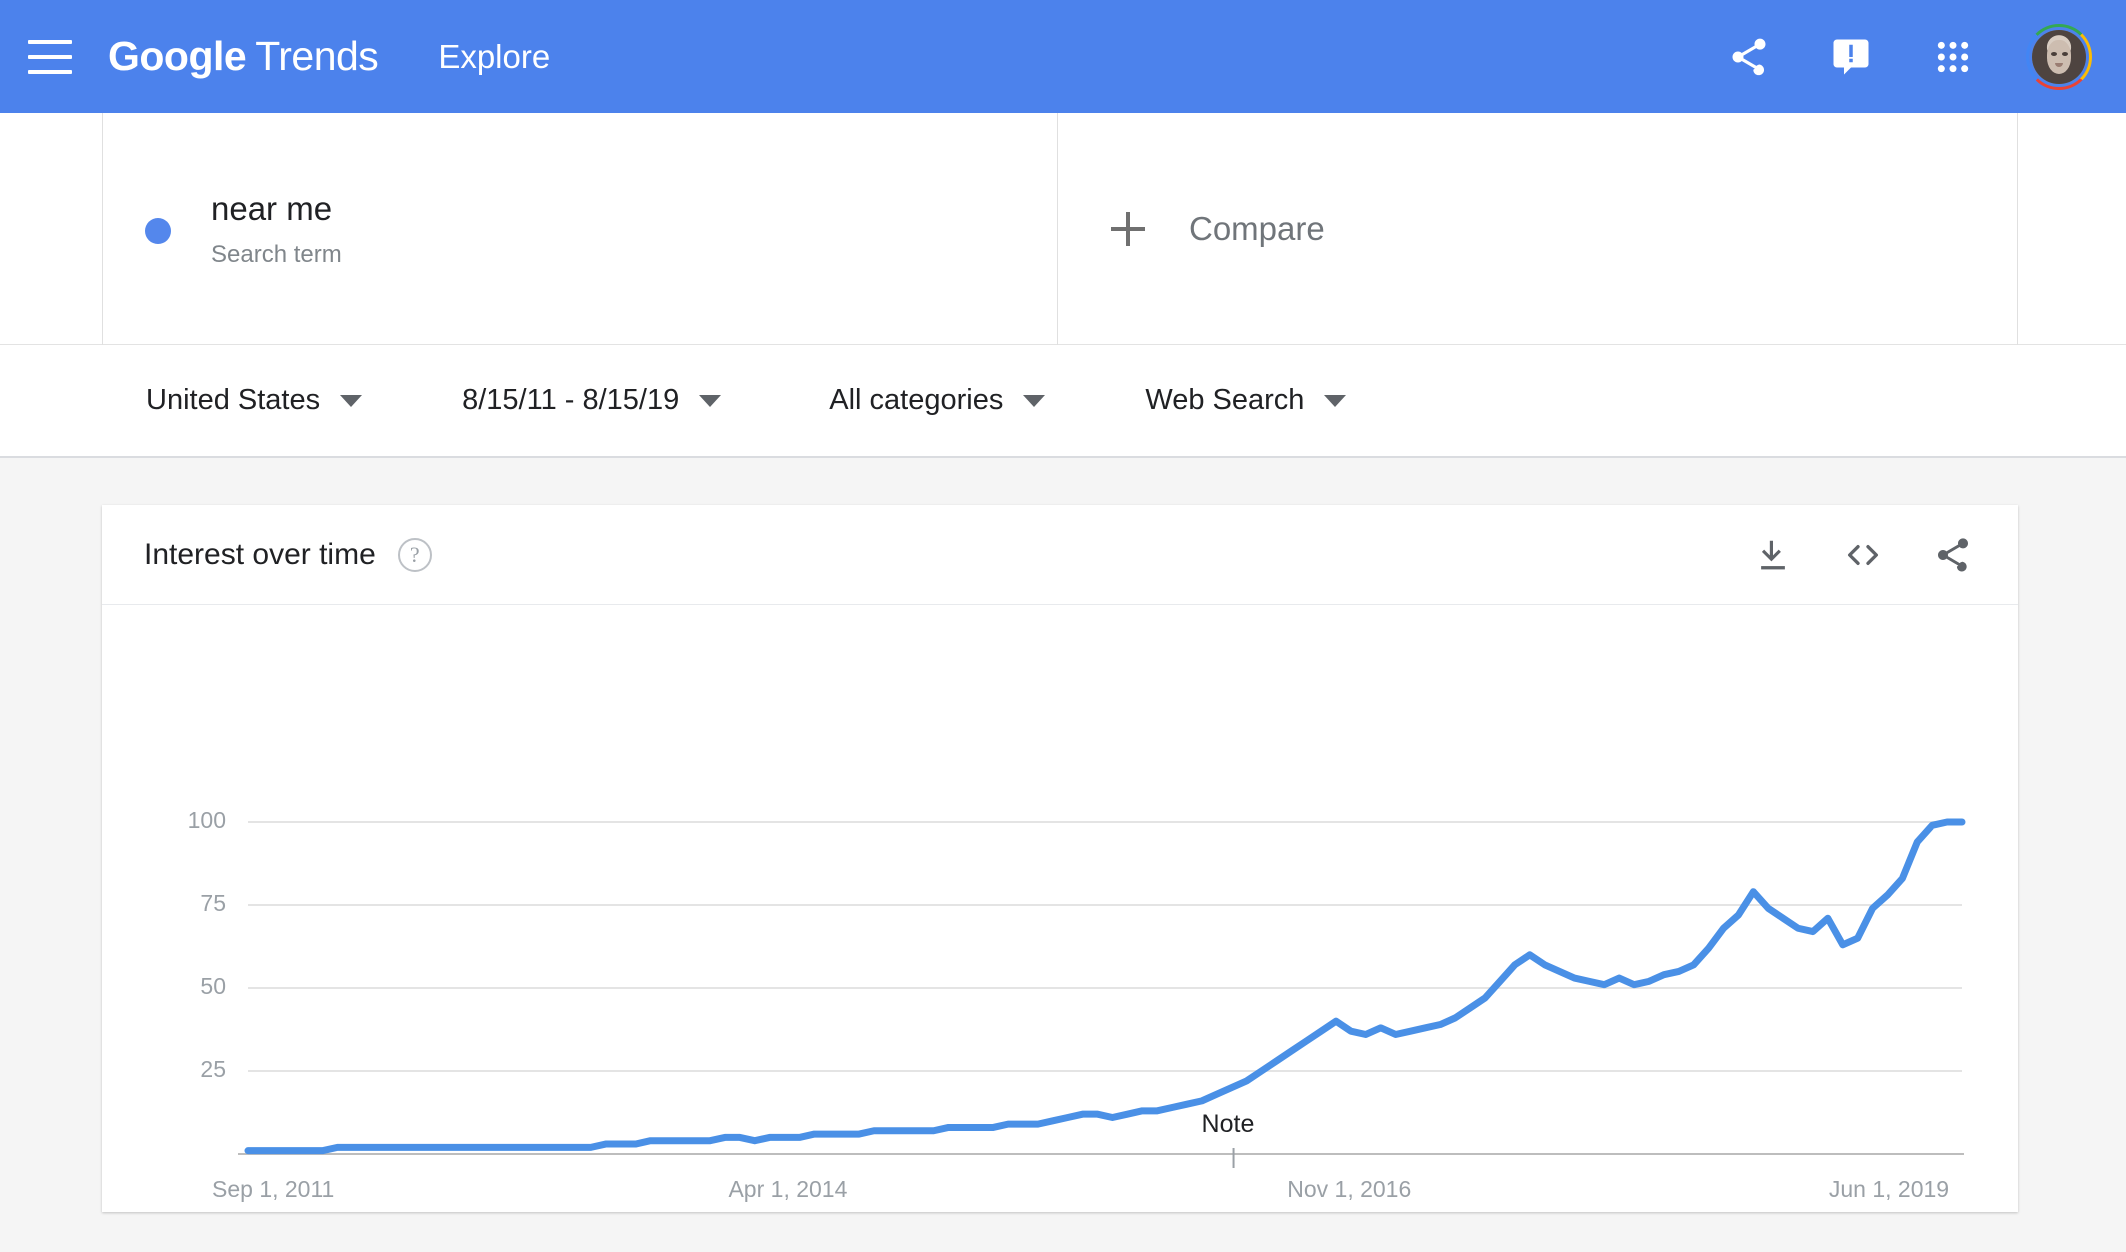 The image size is (2126, 1252). What do you see at coordinates (206, 820) in the screenshot?
I see `y-axis-tick-label: 100` at bounding box center [206, 820].